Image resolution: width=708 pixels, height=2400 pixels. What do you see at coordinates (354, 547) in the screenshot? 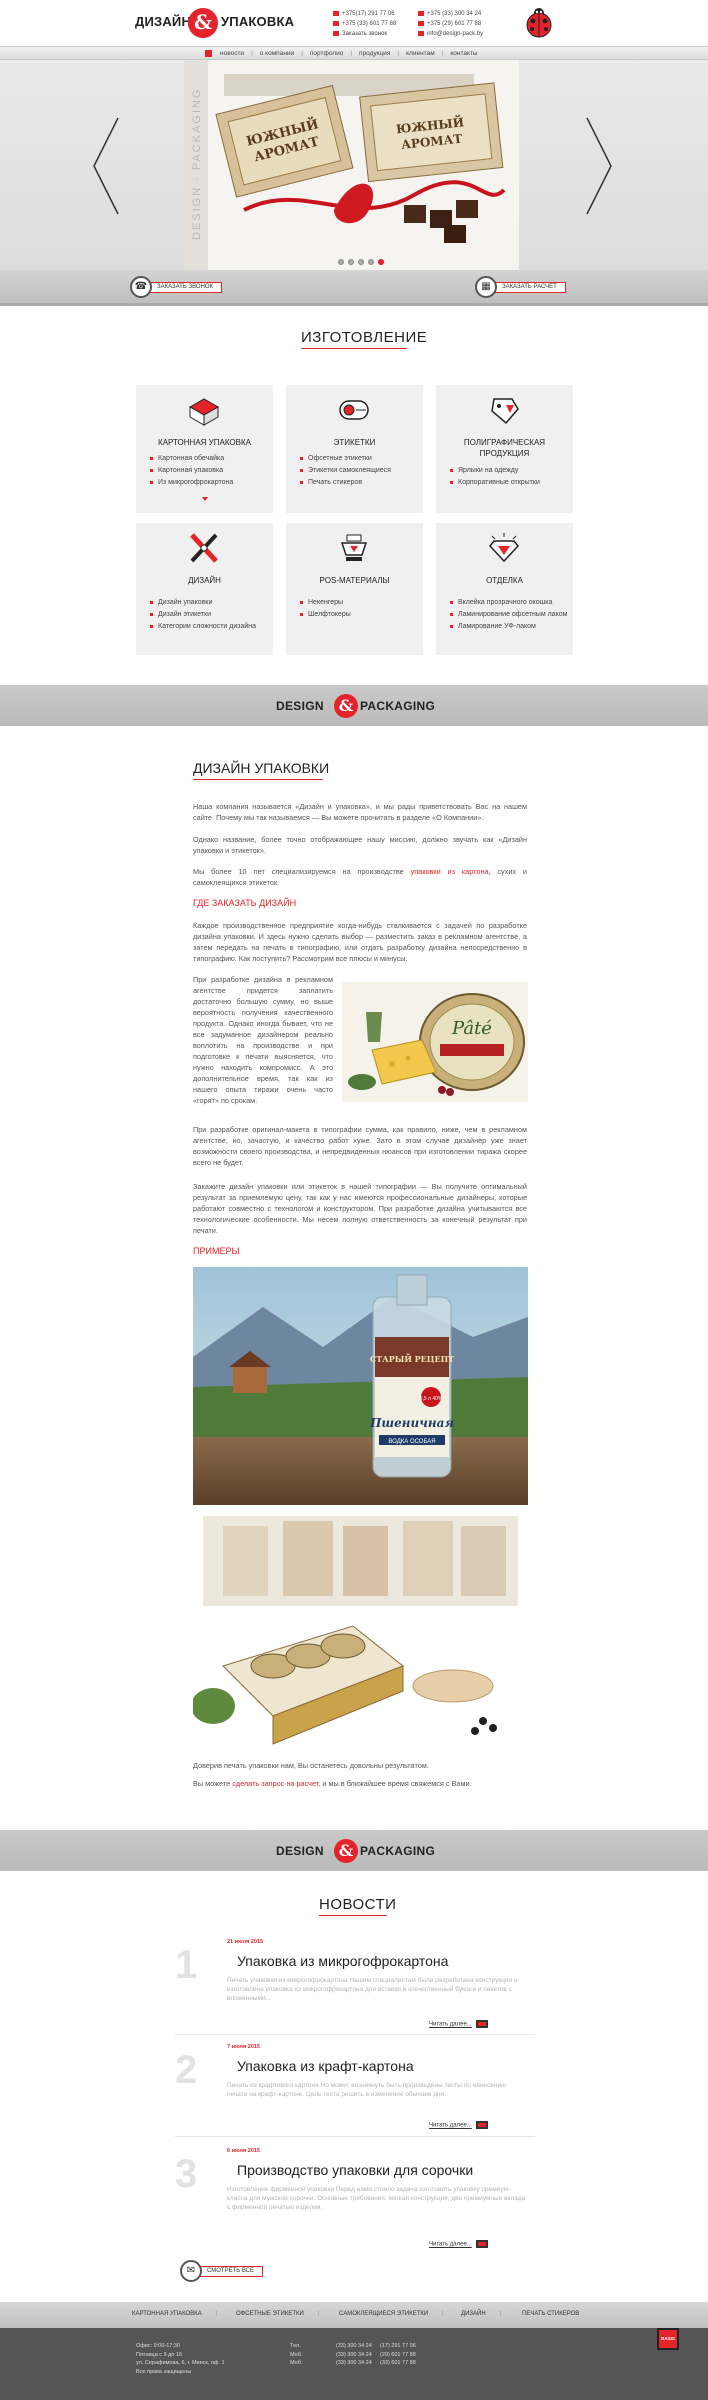
I see `stand-icon` at bounding box center [354, 547].